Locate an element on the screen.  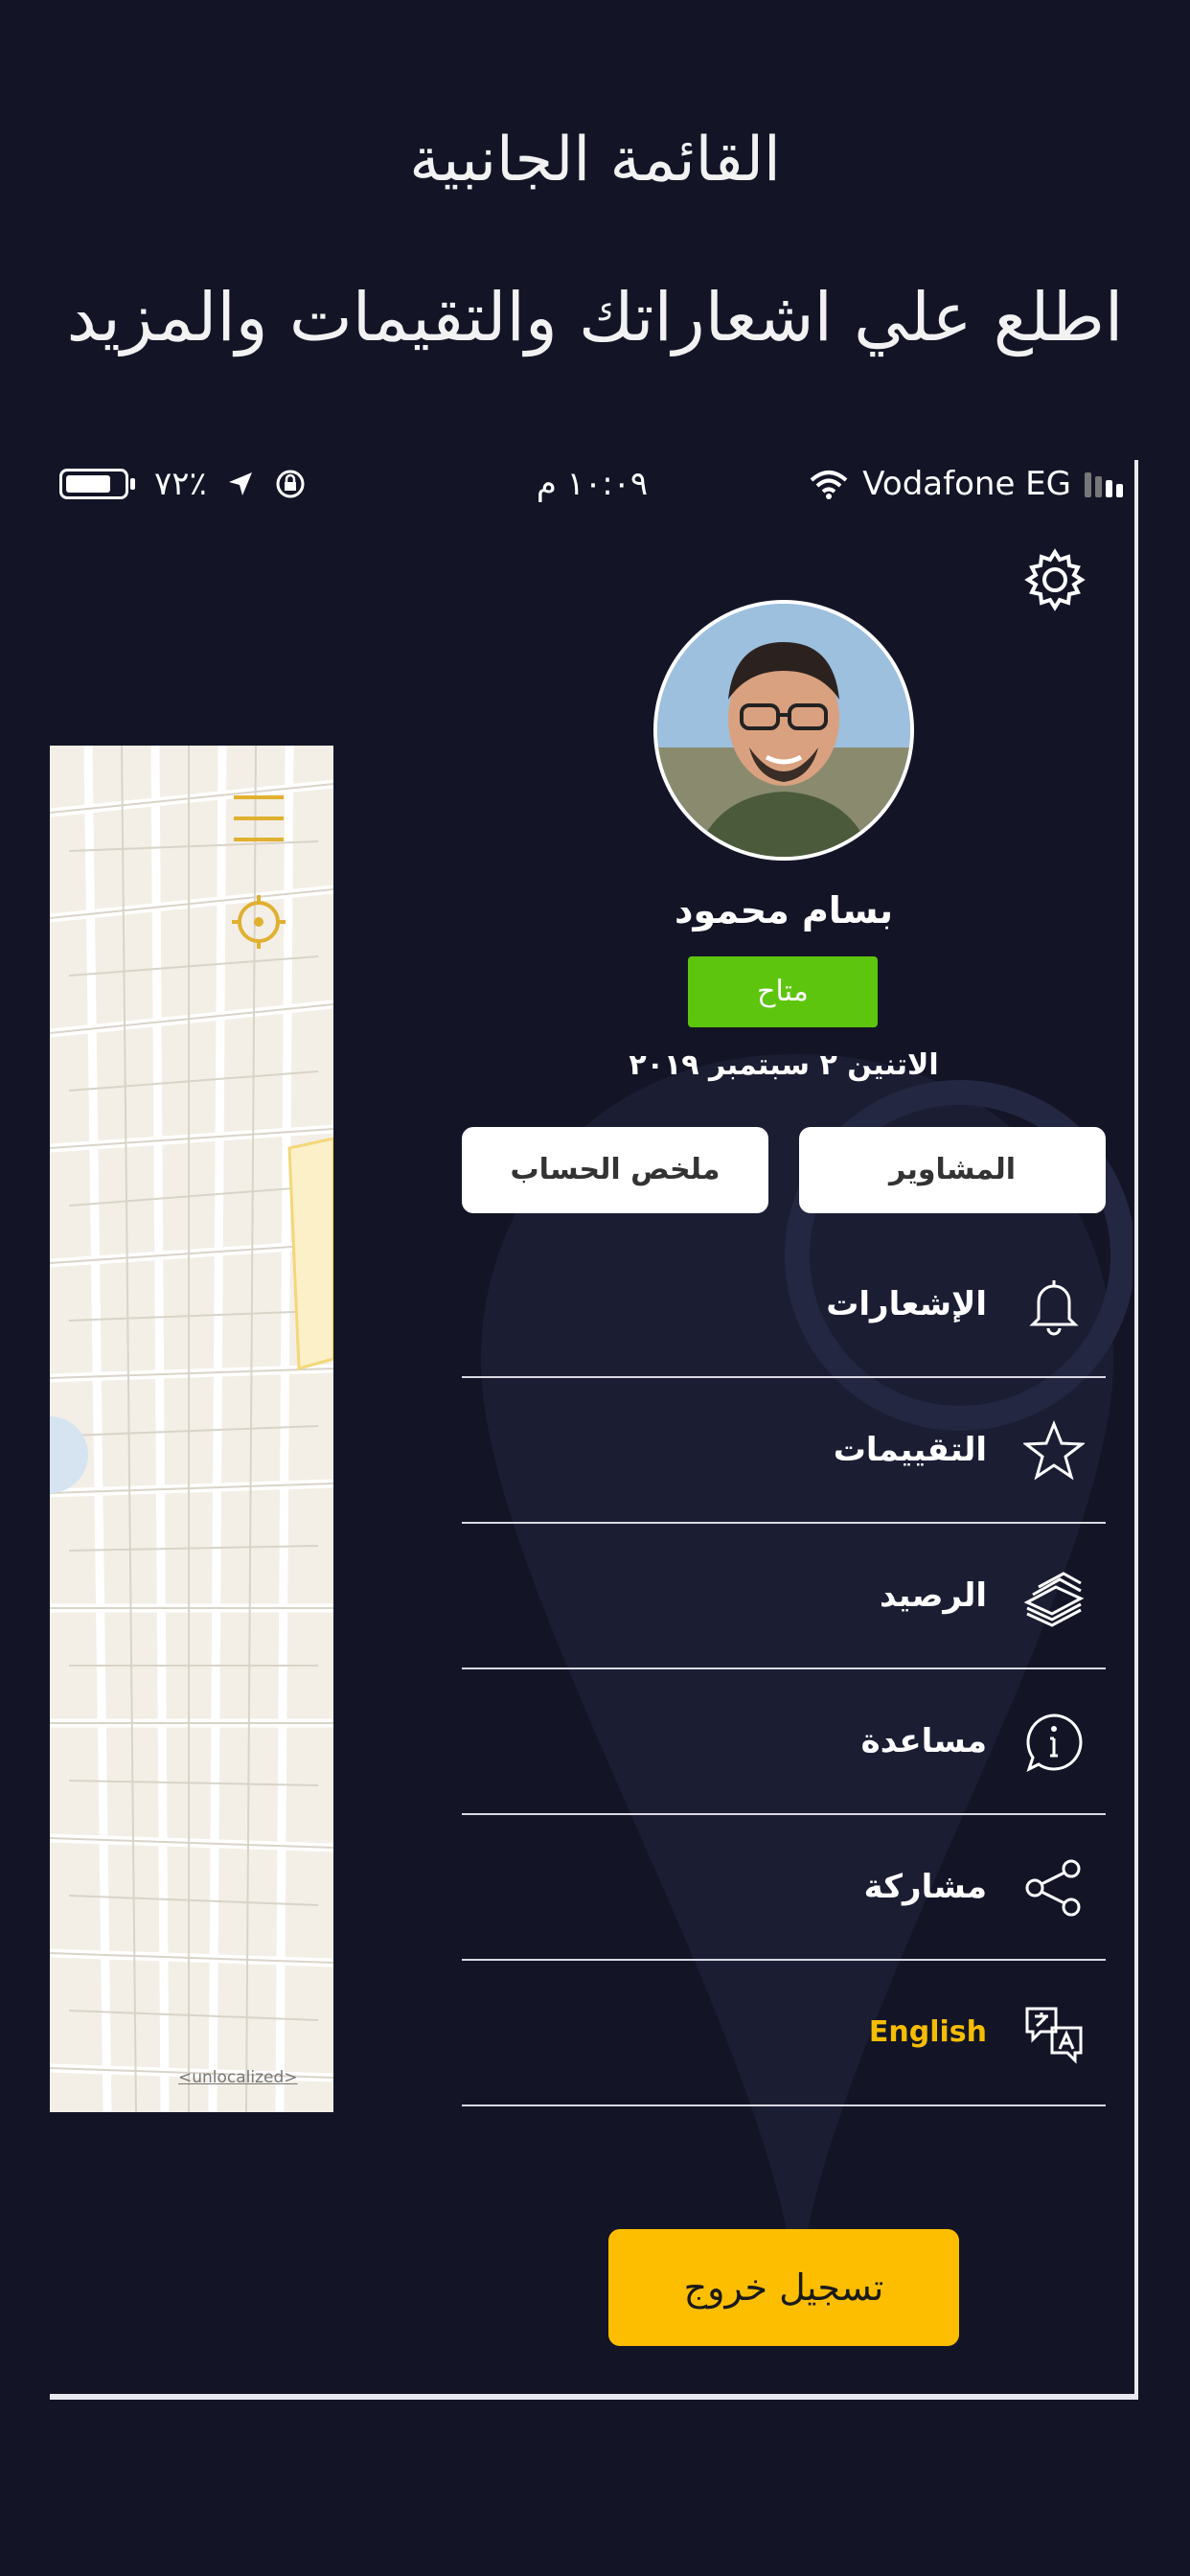
menu-hamburger-icon is located at coordinates (259, 818).